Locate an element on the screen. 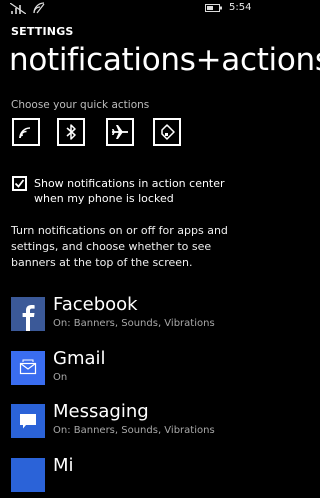 Image resolution: width=320 pixels, height=498 pixels. app-name: Mi is located at coordinates (63, 465).